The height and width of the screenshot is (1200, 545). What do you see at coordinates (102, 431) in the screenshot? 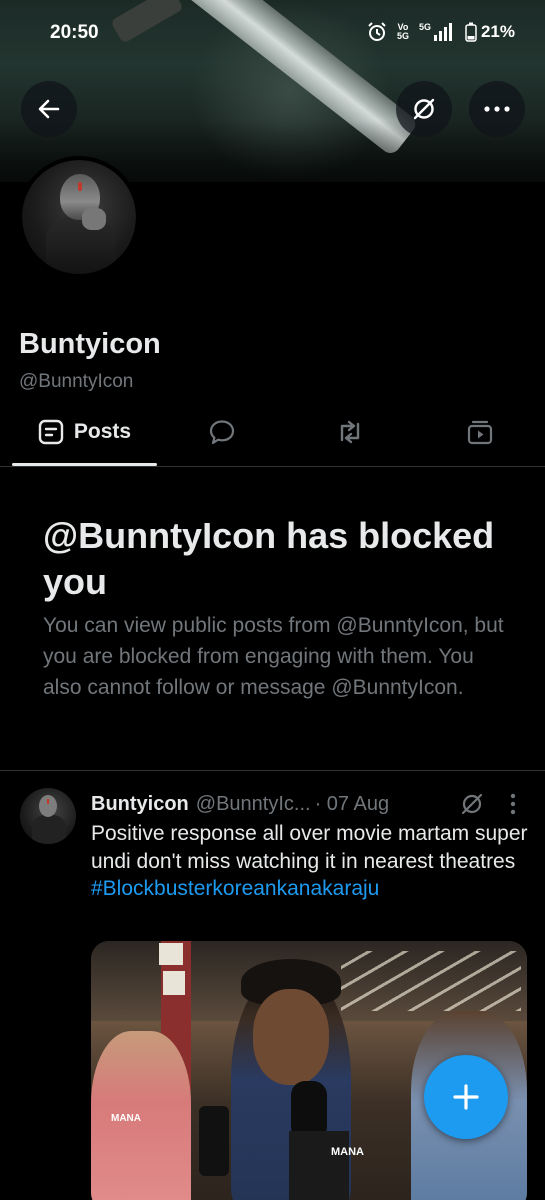
I see `tab-posts-label: Posts` at bounding box center [102, 431].